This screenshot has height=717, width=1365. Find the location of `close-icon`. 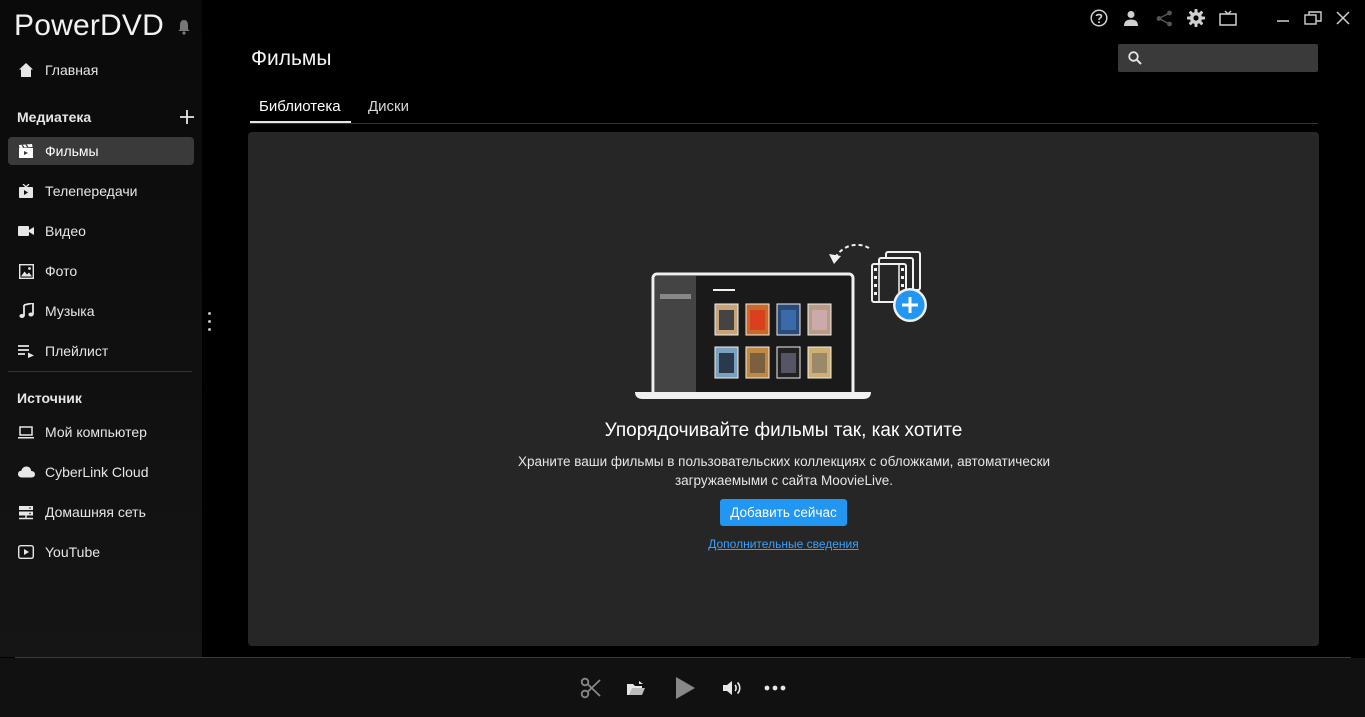

close-icon is located at coordinates (1343, 18).